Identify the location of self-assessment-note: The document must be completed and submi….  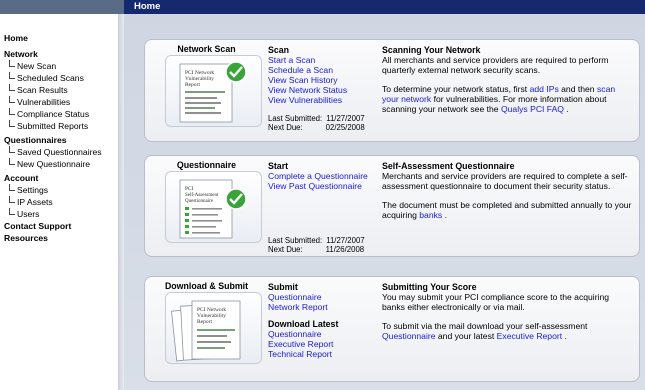
(507, 210).